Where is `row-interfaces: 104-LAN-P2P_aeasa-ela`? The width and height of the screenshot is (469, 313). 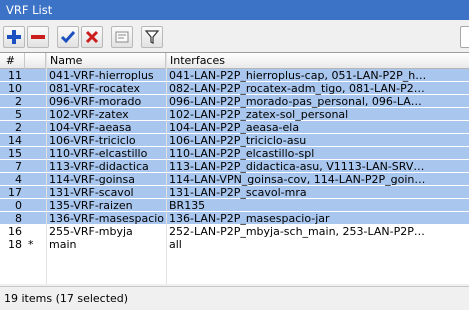 row-interfaces: 104-LAN-P2P_aeasa-ela is located at coordinates (234, 127).